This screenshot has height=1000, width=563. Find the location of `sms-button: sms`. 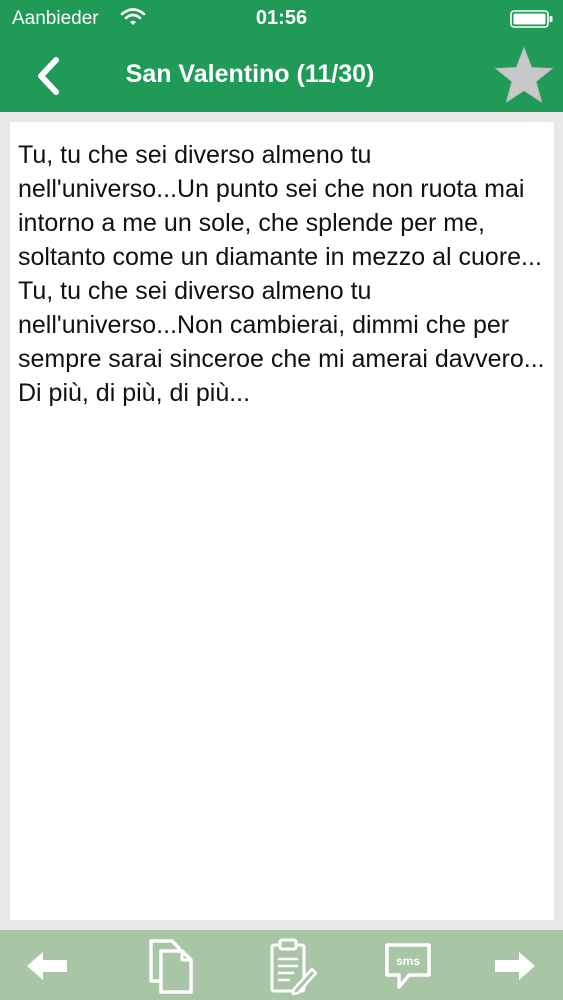

sms-button: sms is located at coordinates (408, 966).